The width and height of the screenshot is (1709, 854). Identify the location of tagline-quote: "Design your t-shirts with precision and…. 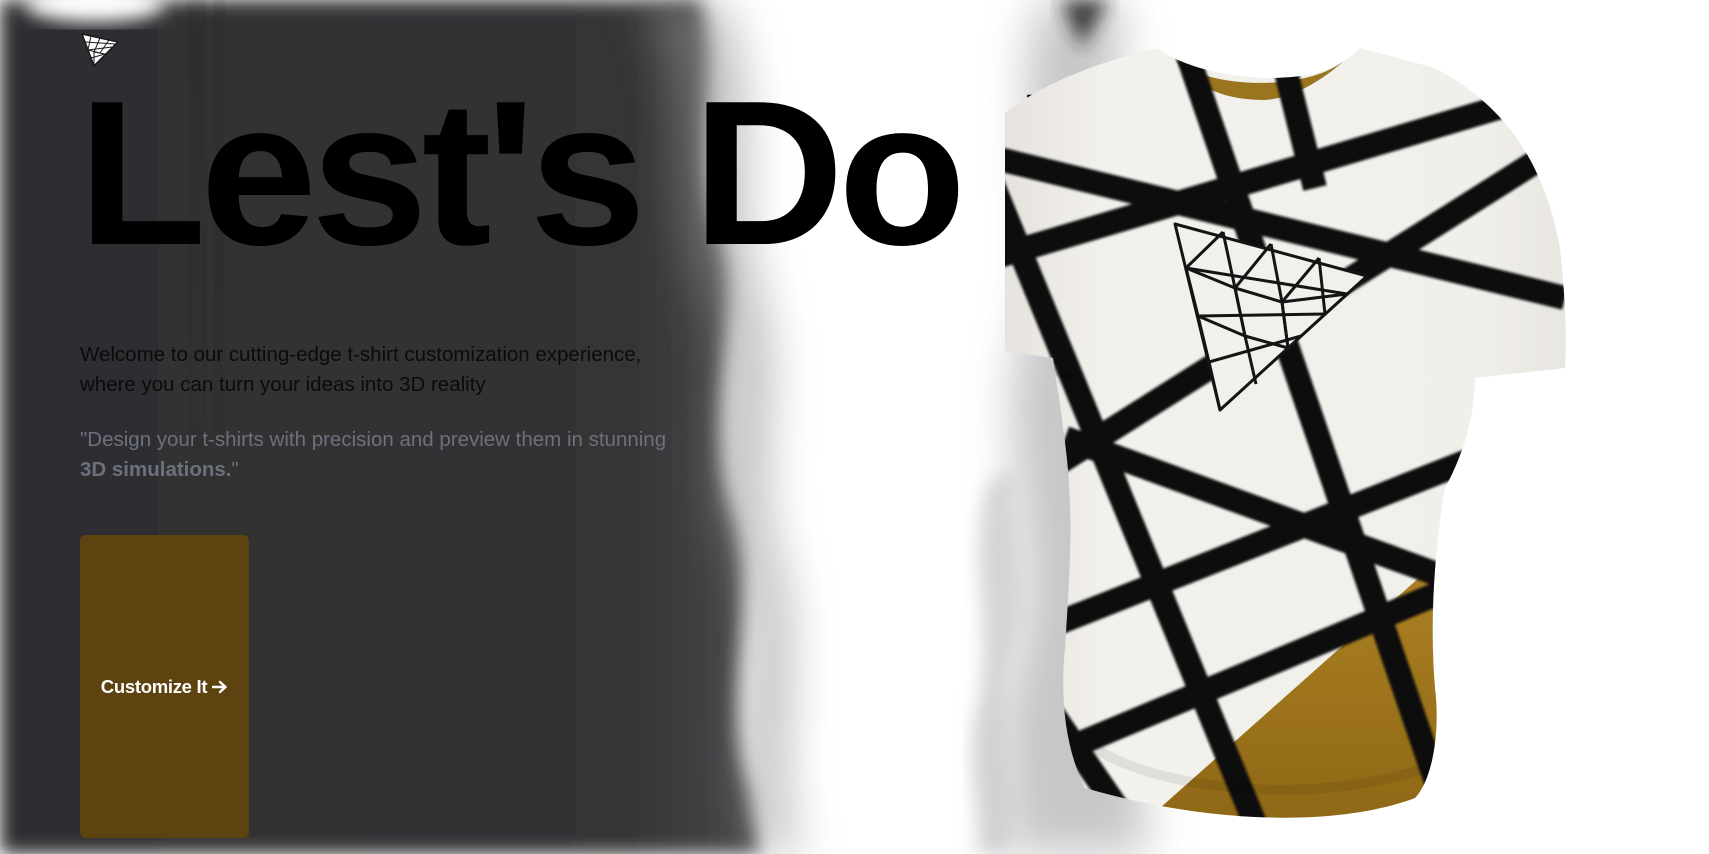
(380, 455).